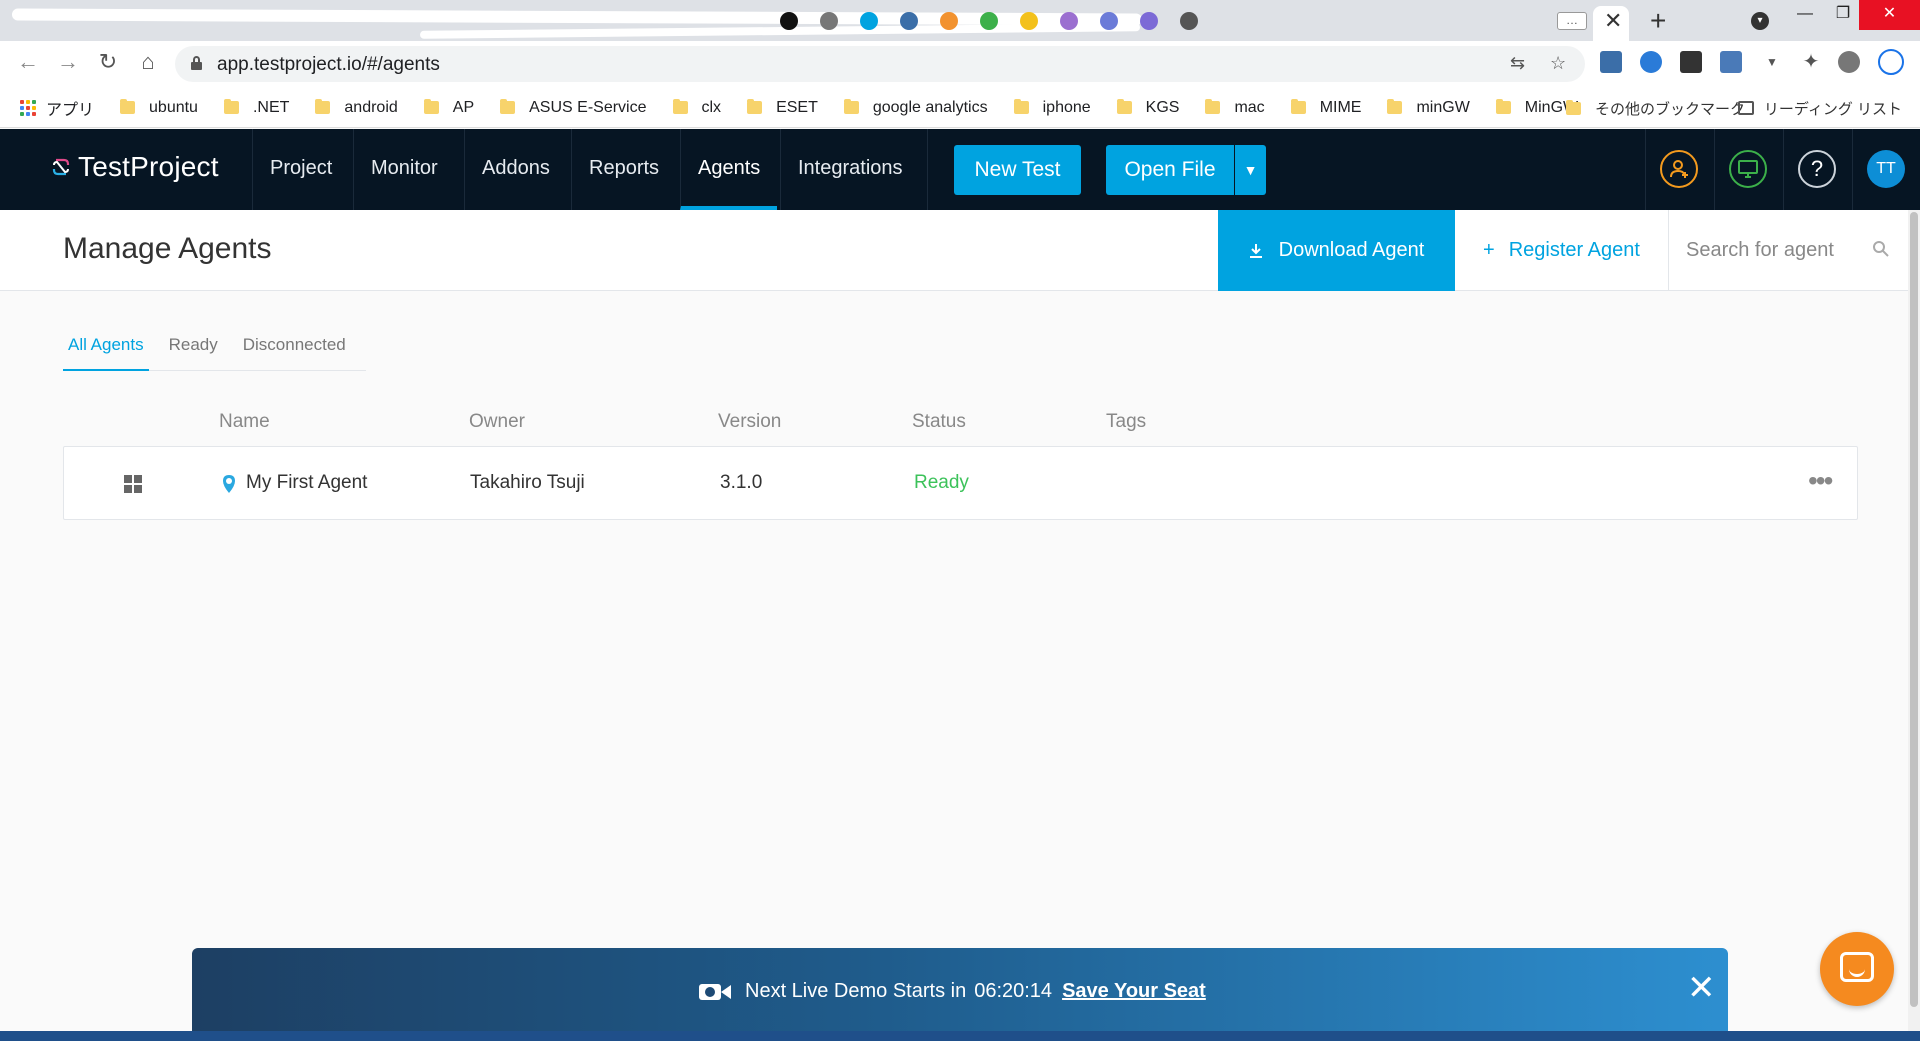 This screenshot has height=1041, width=1920. Describe the element at coordinates (404, 169) in the screenshot. I see `nav-monitor: Monitor` at that location.